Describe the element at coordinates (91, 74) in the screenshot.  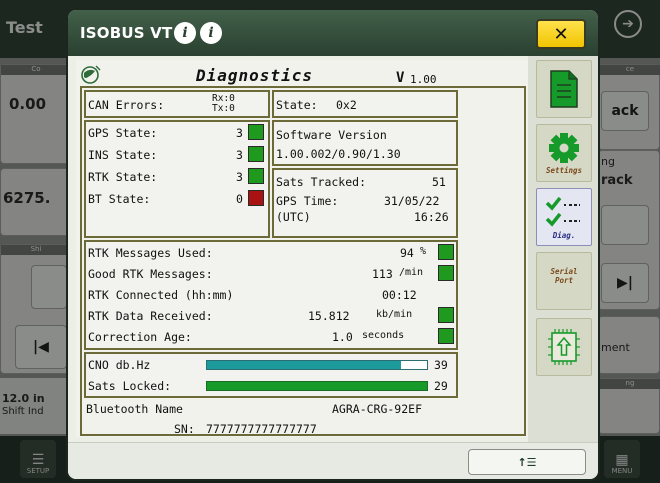
I see `globe-logo-icon` at that location.